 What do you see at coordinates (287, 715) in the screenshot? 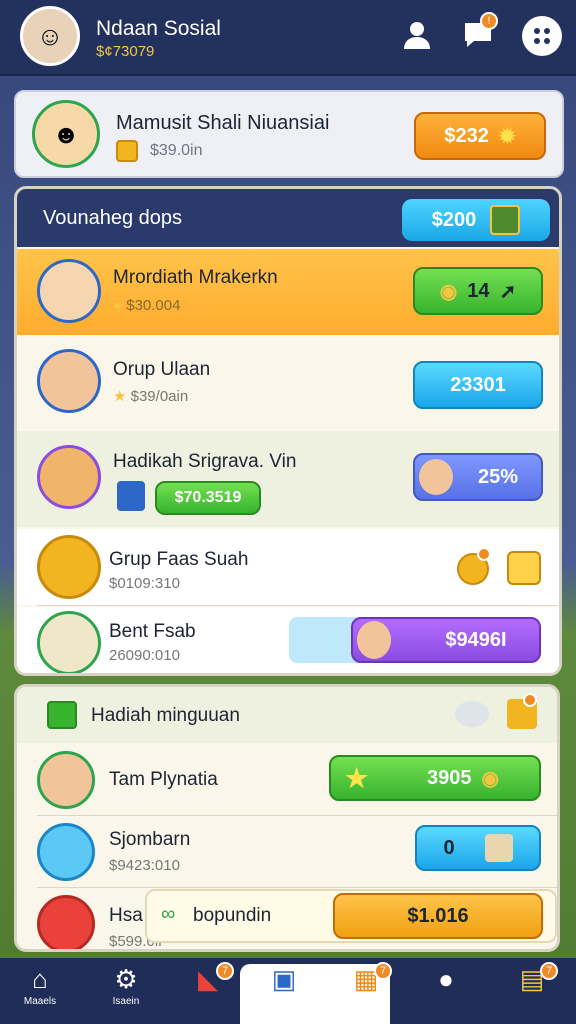
I see `weekly-header: Hadiah minguuan` at bounding box center [287, 715].